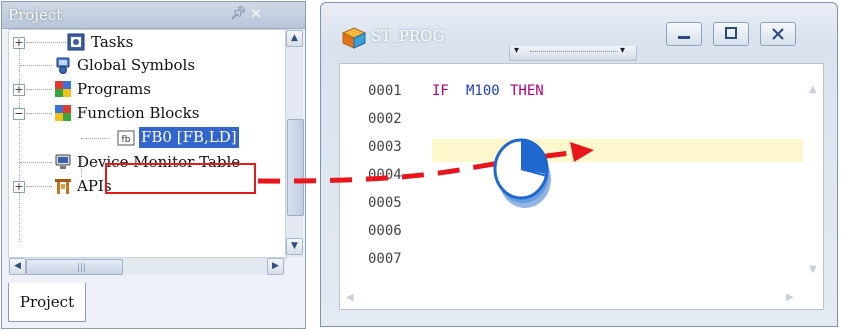 The image size is (841, 331). I want to click on drag-arrow, so click(425, 163).